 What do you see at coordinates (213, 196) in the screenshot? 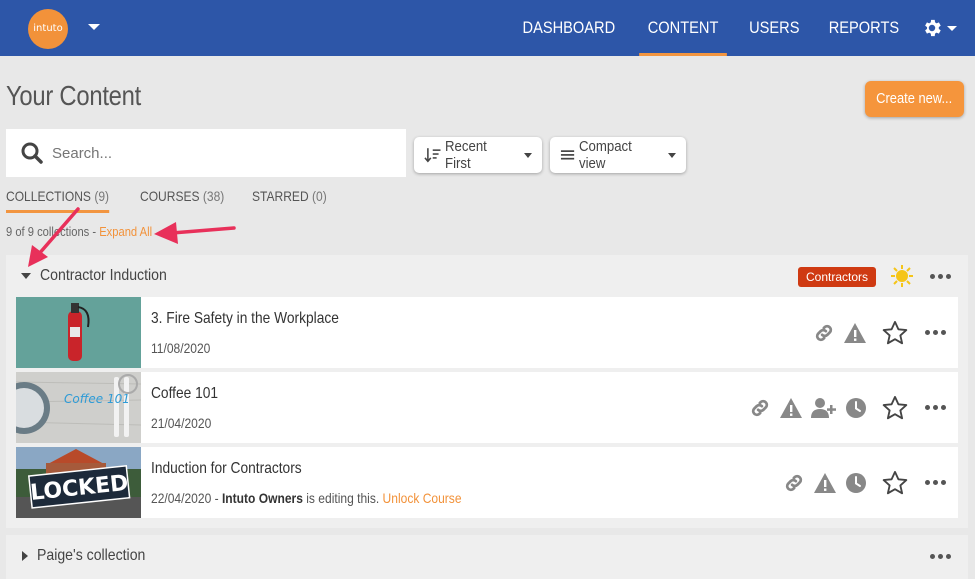
I see `tab-courses-count: (38)` at bounding box center [213, 196].